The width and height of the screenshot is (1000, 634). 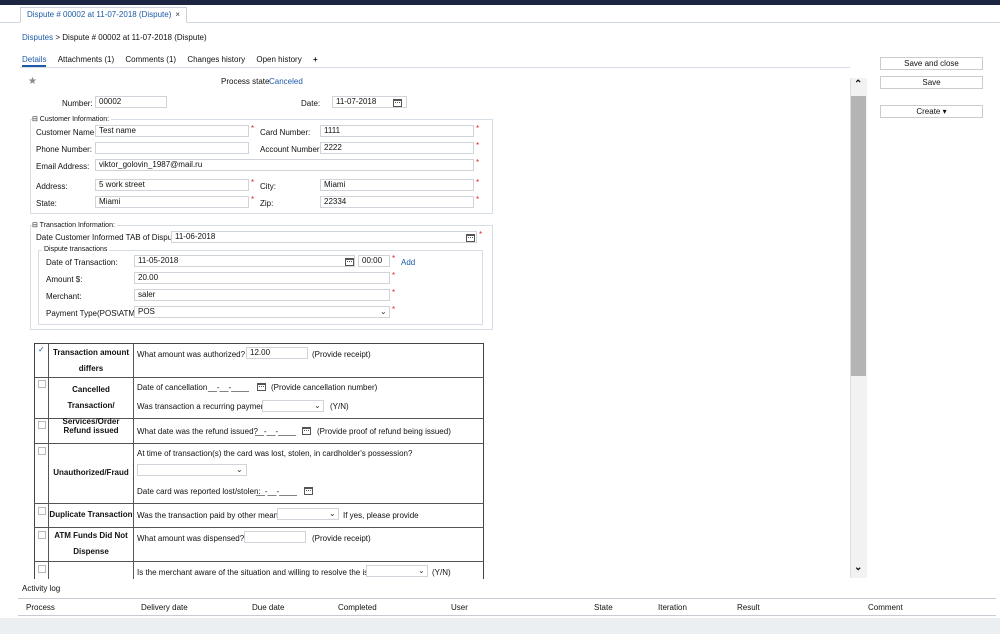 I want to click on date-informed-field: 11-06-2018, so click(x=324, y=237).